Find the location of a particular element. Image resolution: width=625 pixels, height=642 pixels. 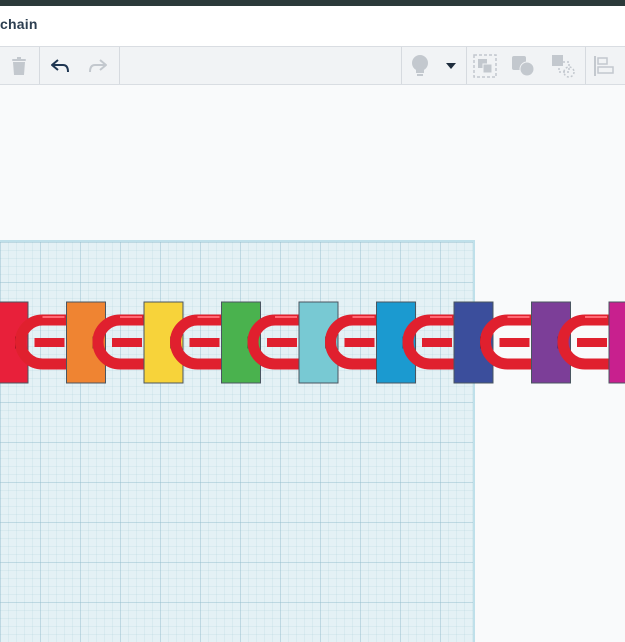

design-title: chain is located at coordinates (19, 24).